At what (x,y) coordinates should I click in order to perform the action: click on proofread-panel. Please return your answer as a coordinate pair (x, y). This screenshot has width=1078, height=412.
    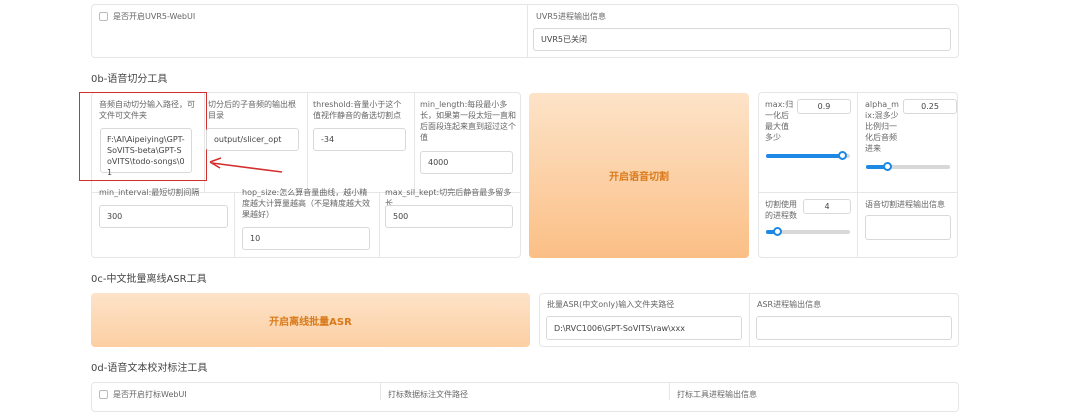
    Looking at the image, I should click on (525, 397).